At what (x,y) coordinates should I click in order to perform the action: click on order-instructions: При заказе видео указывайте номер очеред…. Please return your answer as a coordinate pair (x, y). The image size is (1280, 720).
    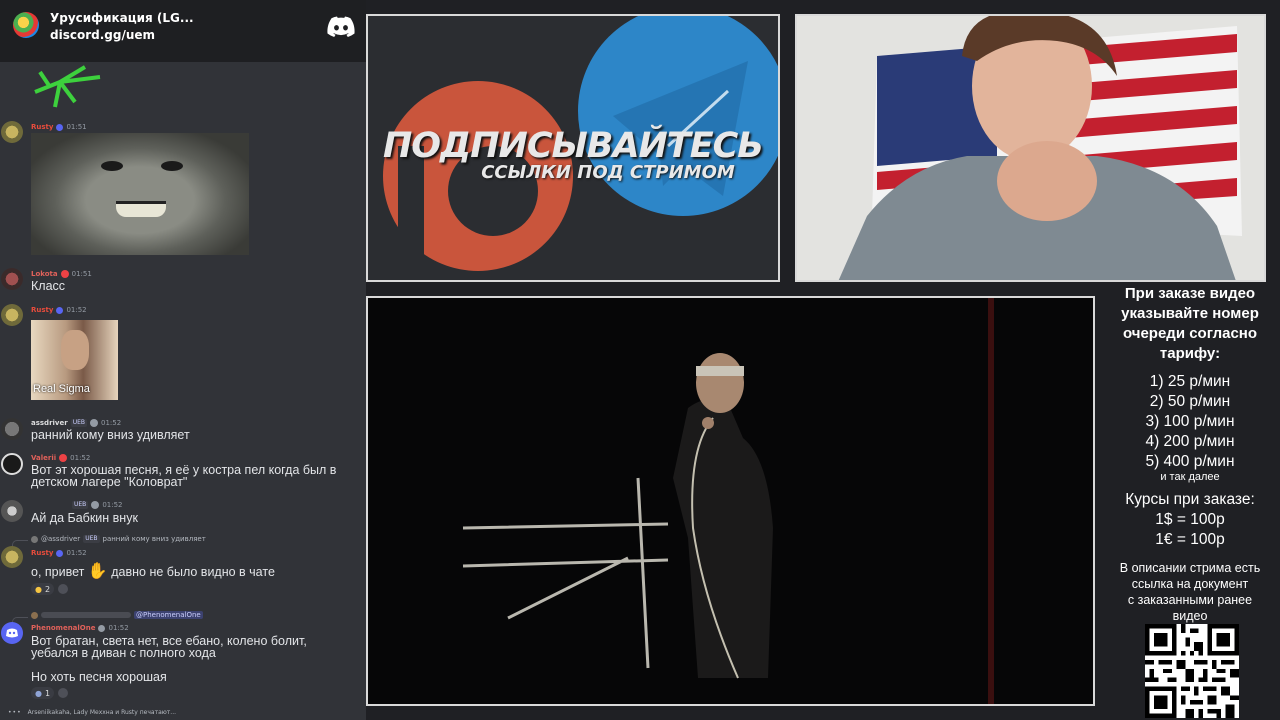
    Looking at the image, I should click on (1190, 324).